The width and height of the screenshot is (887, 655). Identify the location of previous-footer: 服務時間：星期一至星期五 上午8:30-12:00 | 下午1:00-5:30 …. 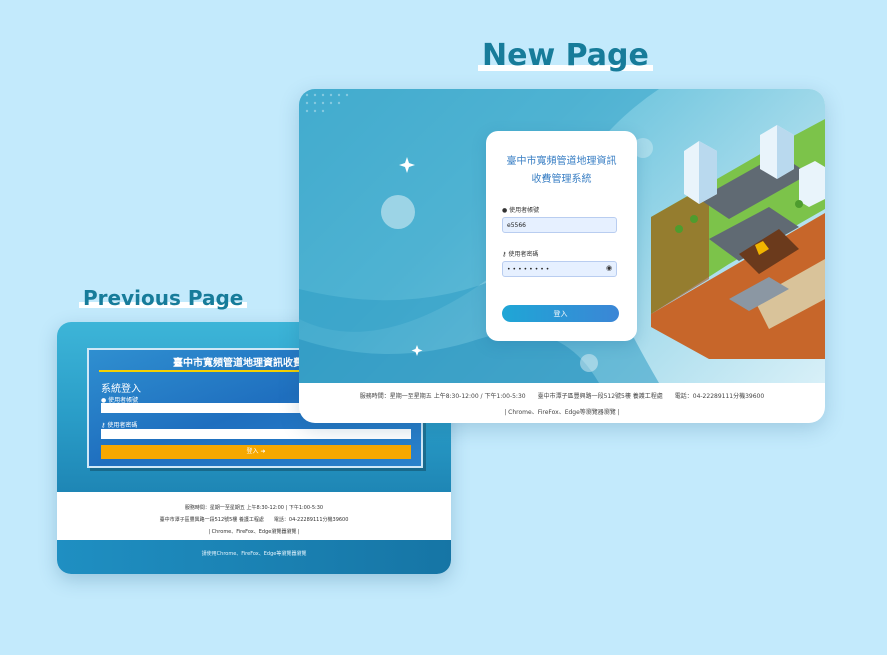
(254, 519).